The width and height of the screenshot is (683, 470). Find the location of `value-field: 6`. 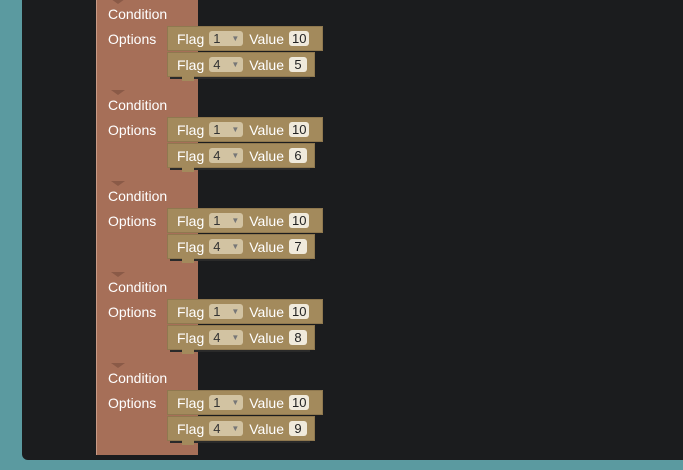

value-field: 6 is located at coordinates (298, 155).